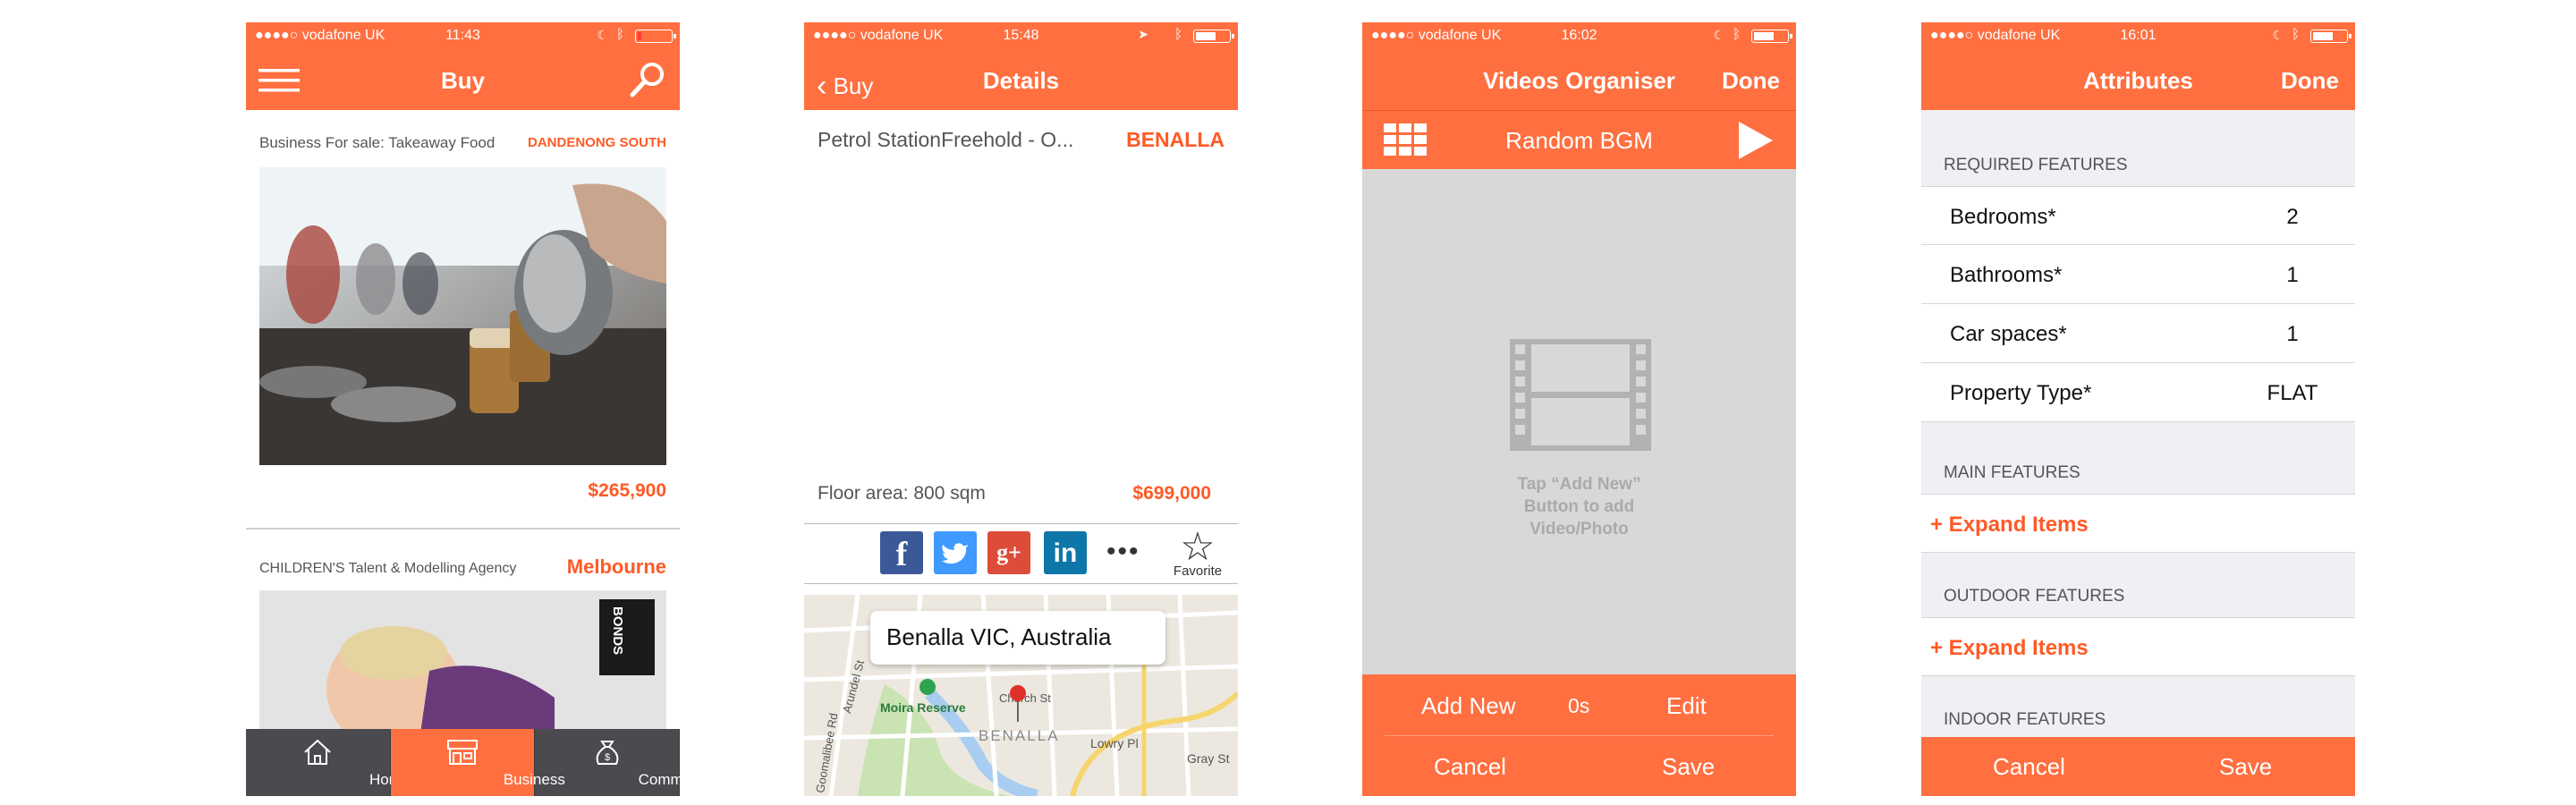 The image size is (2576, 805). Describe the element at coordinates (462, 316) in the screenshot. I see `listing-photo` at that location.